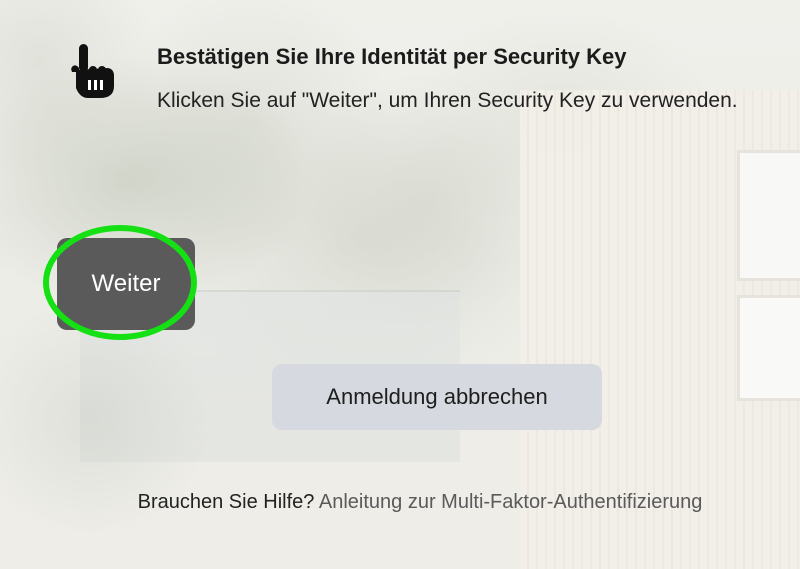 The width and height of the screenshot is (800, 569). I want to click on cancel-login-button: Anmeldung abbrechen, so click(437, 397).